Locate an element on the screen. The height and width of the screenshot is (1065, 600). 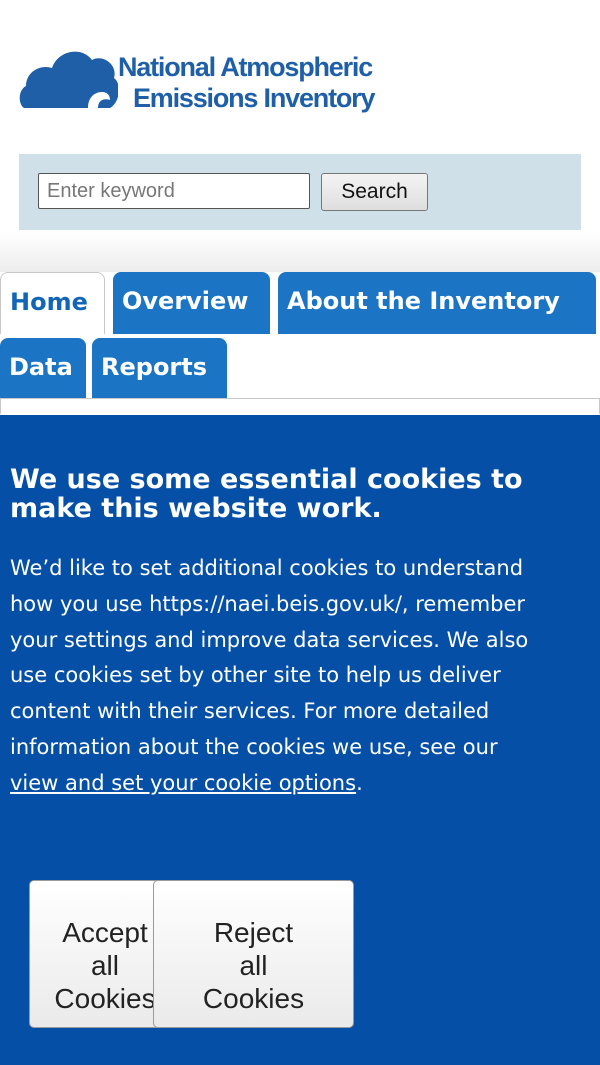
site-logo: National Atmospheric Emissions Inventory is located at coordinates (228, 82).